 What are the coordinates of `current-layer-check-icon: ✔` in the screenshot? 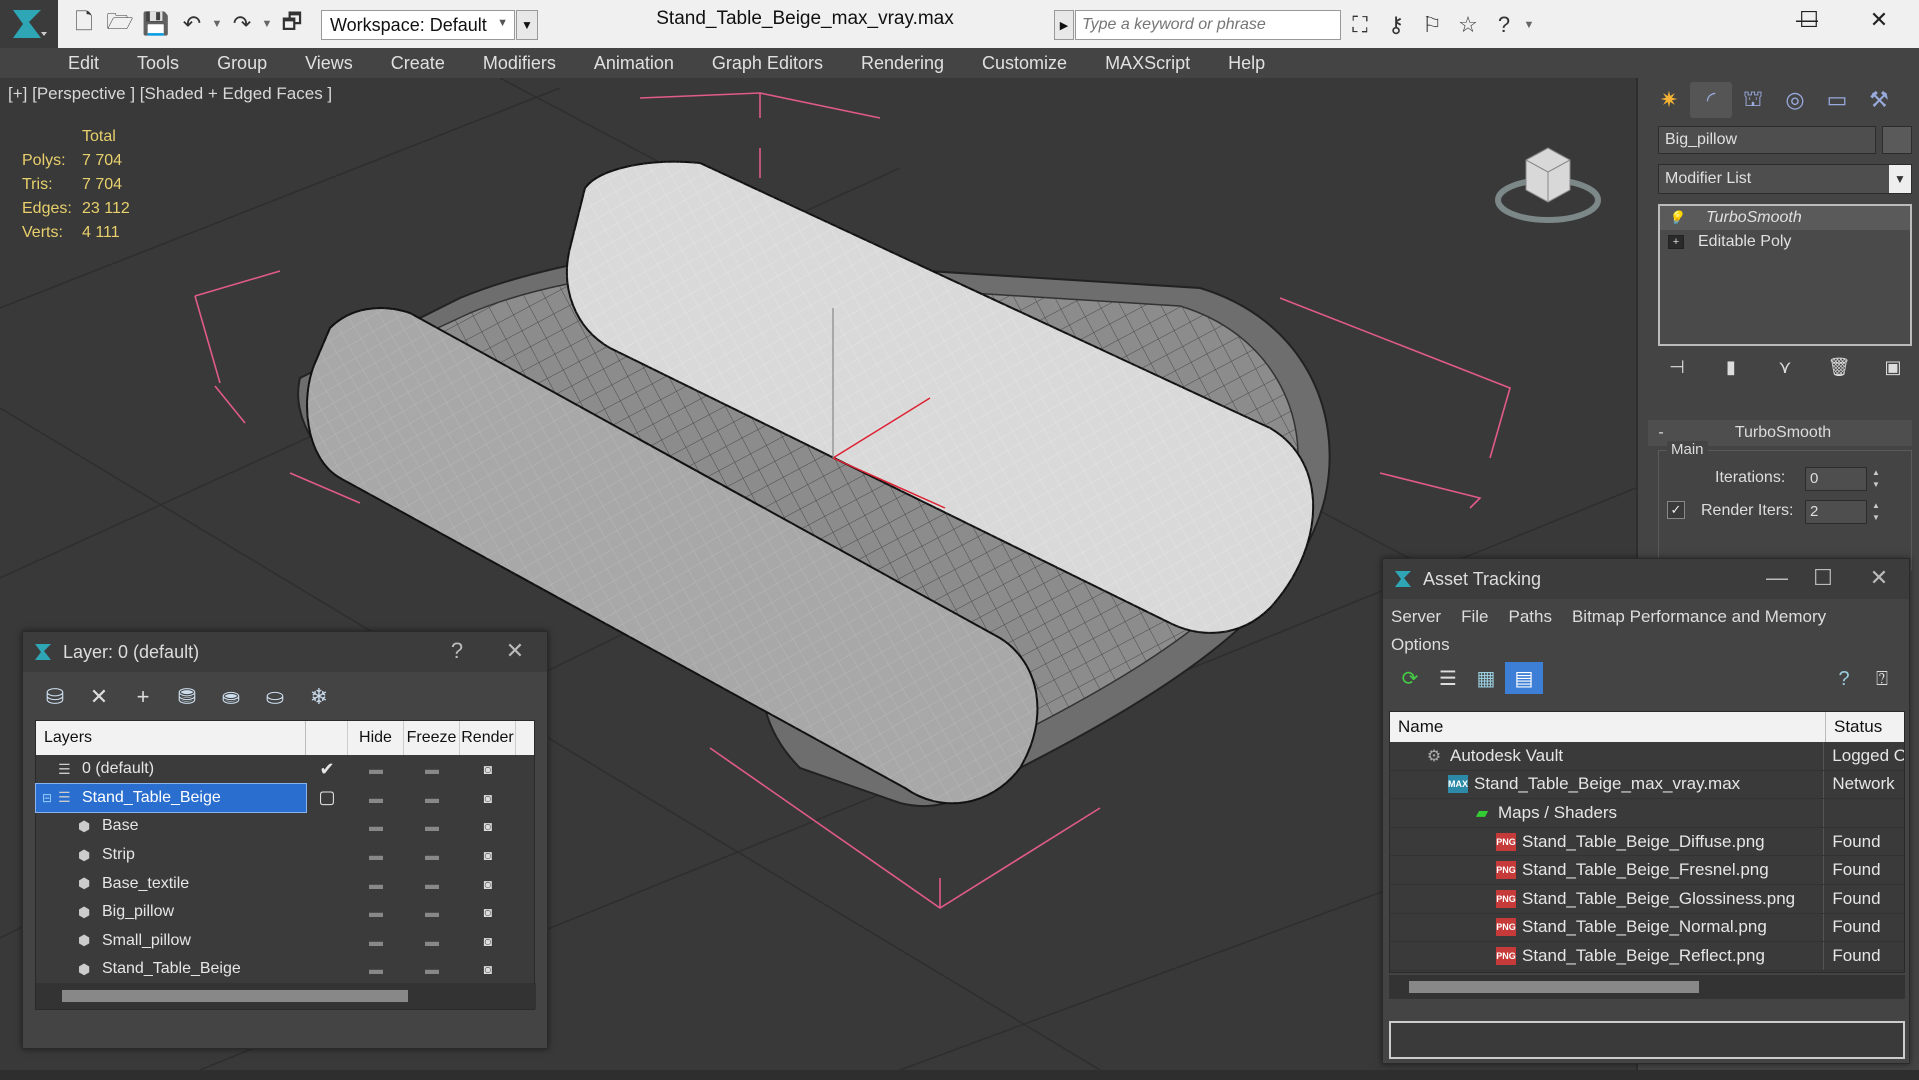 It's located at (327, 769).